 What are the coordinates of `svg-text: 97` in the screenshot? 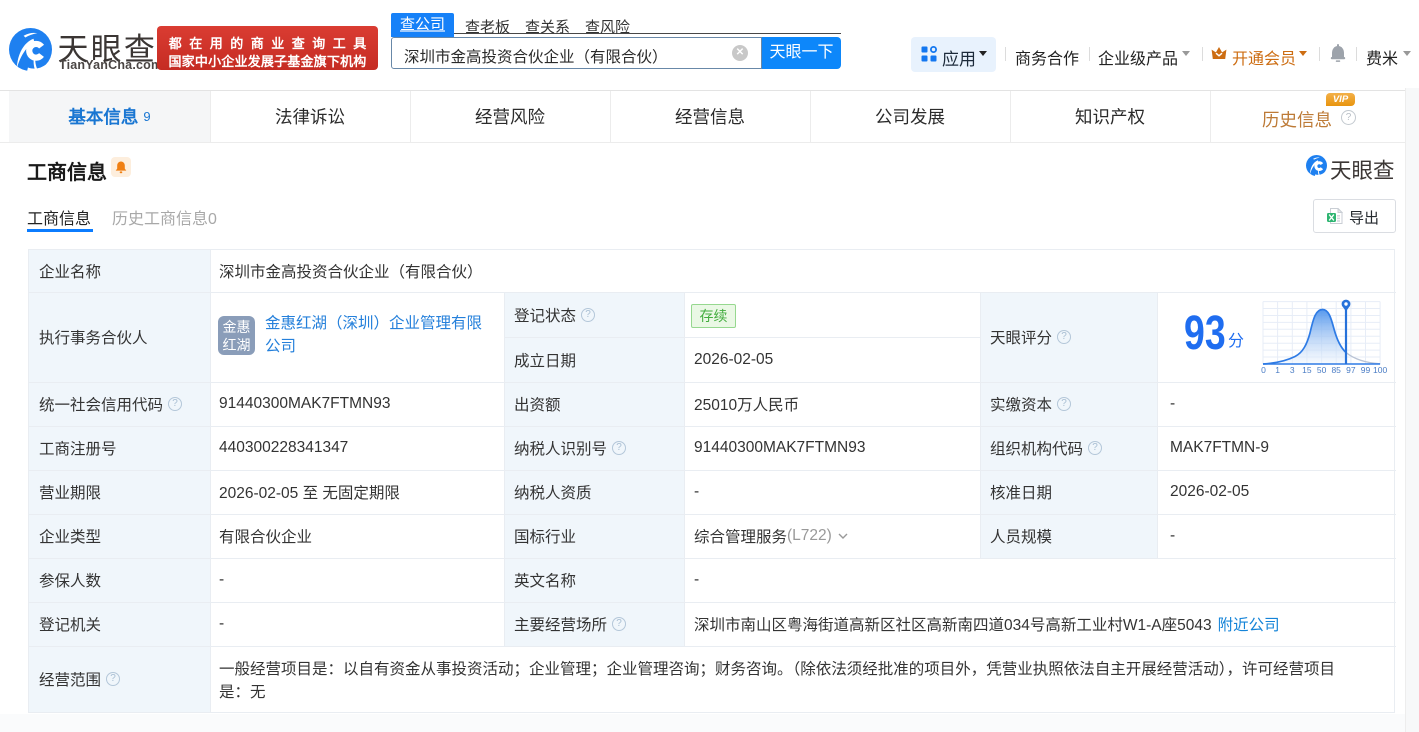 It's located at (1351, 370).